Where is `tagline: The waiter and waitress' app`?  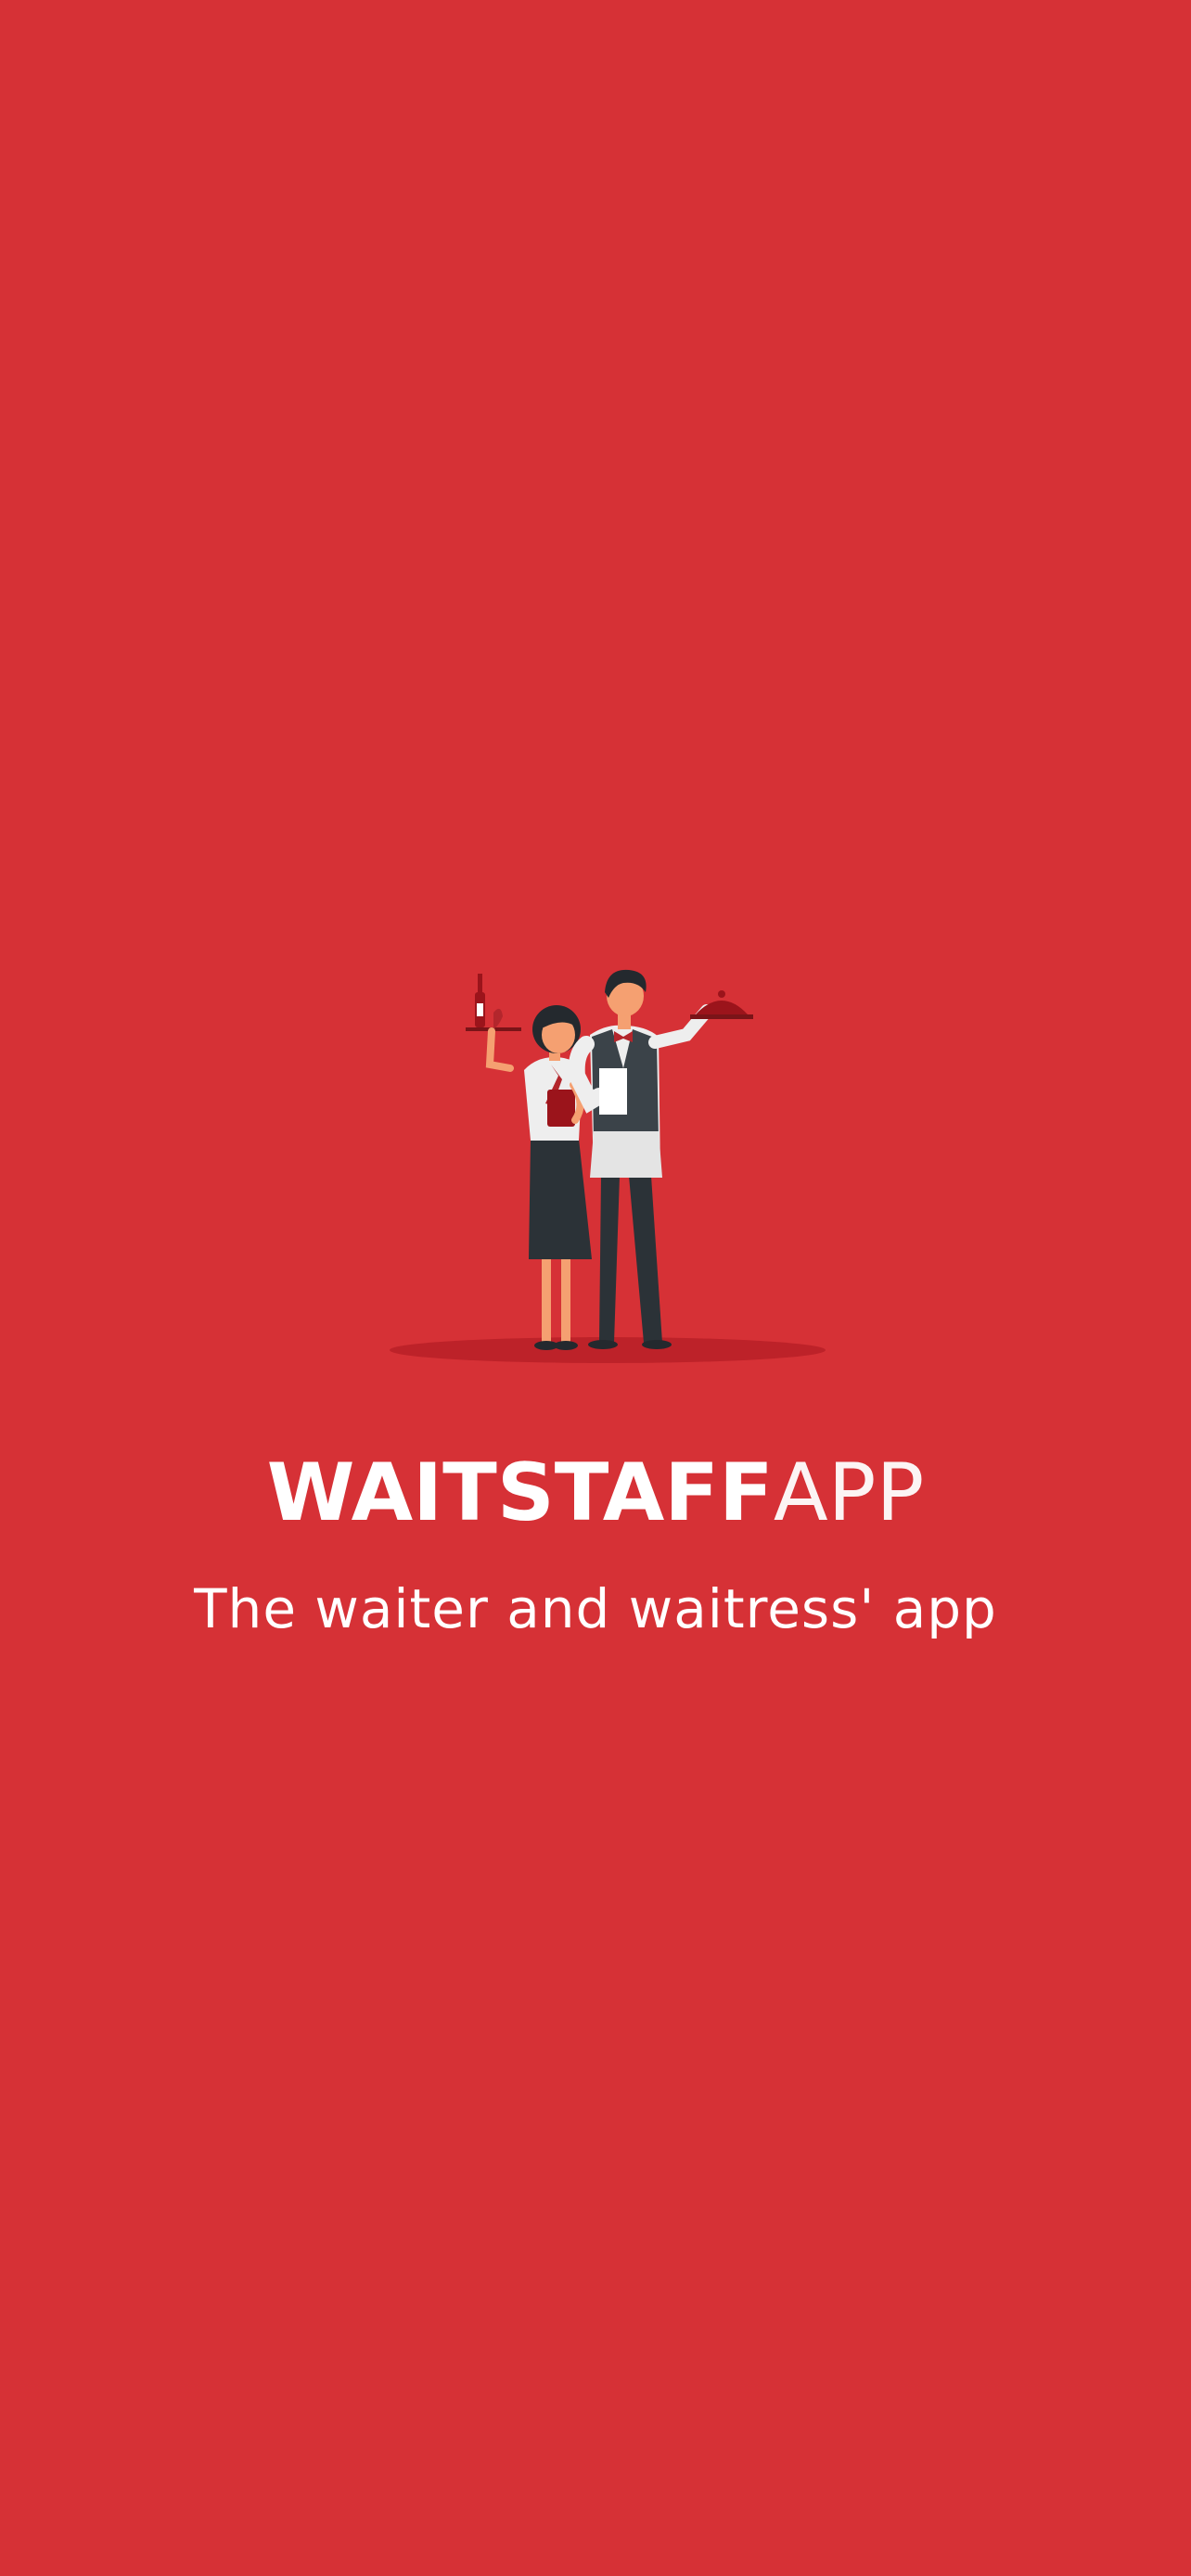
tagline: The waiter and waitress' app is located at coordinates (595, 1608).